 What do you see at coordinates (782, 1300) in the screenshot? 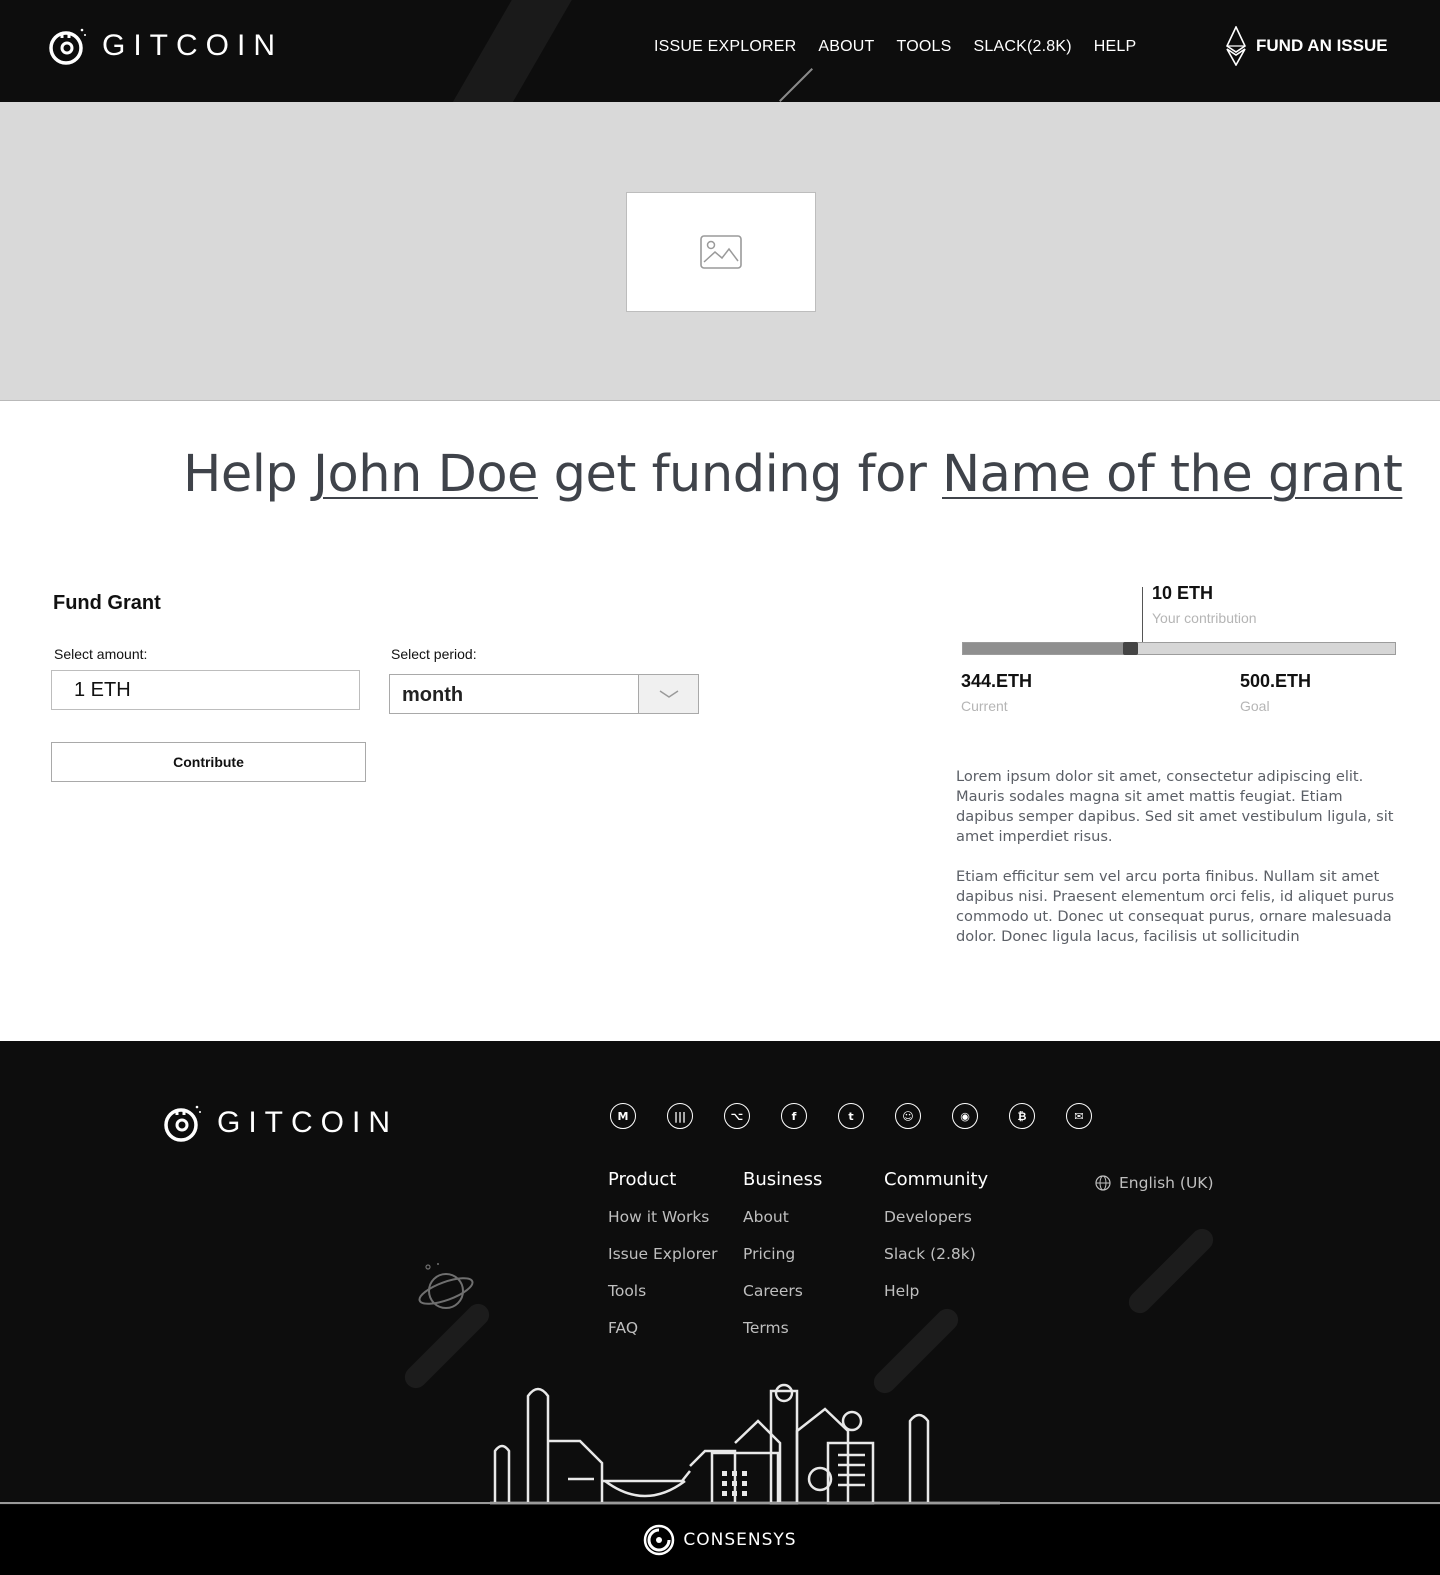
I see `footer-link: Careers` at bounding box center [782, 1300].